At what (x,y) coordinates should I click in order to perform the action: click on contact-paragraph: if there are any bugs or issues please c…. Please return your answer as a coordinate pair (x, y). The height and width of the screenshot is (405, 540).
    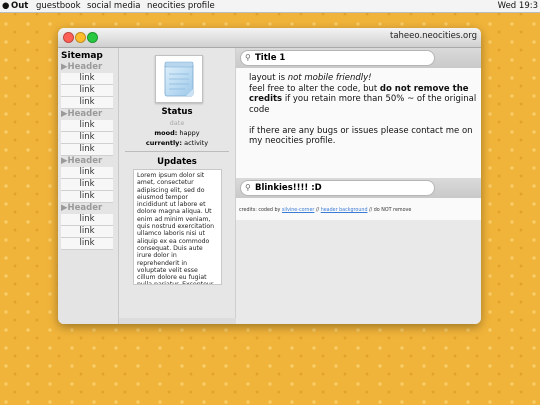
    Looking at the image, I should click on (361, 136).